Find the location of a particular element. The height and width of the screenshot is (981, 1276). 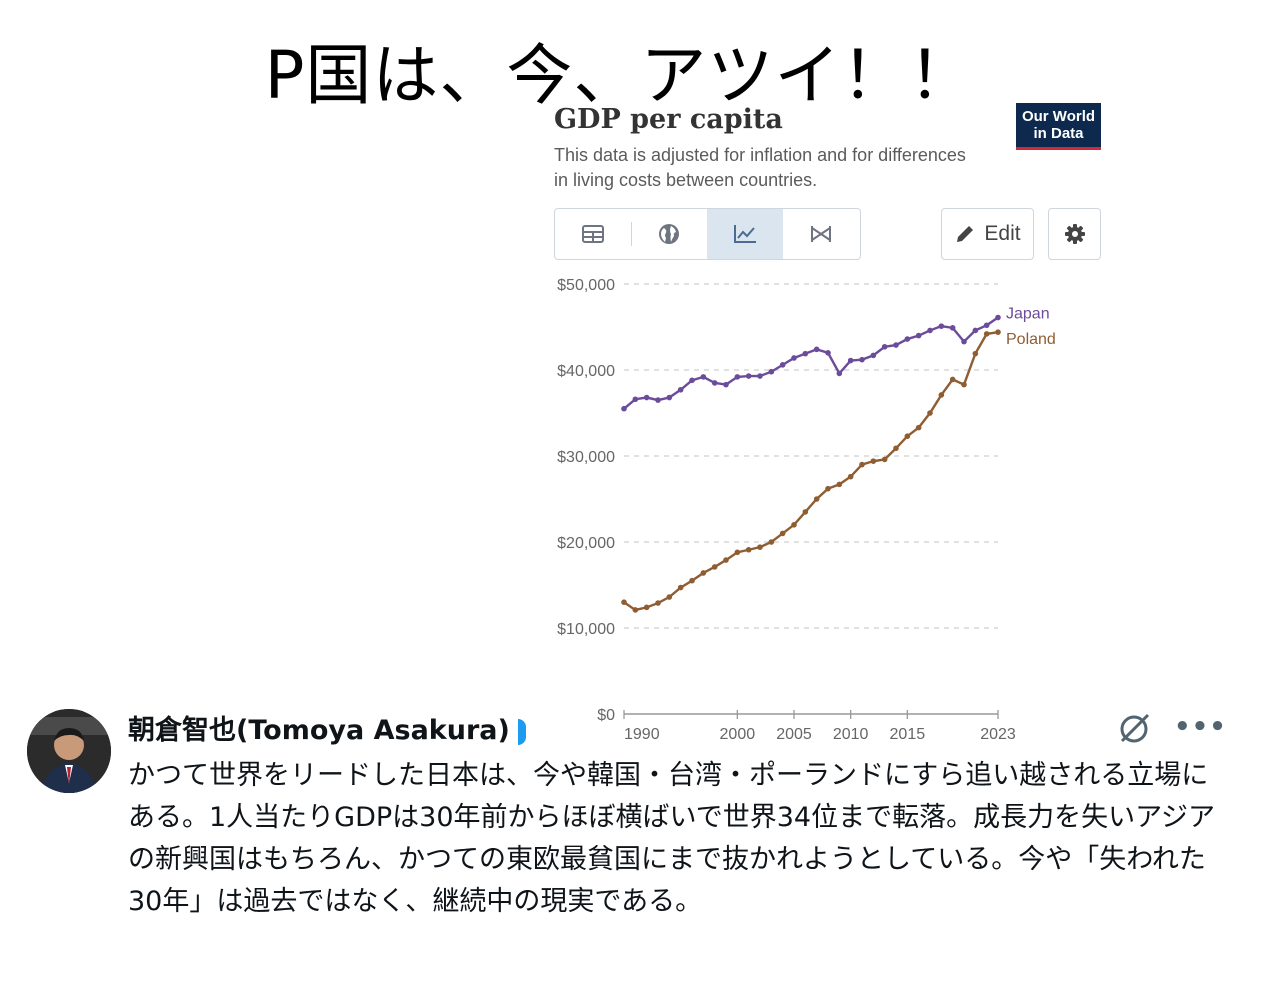

settings-button is located at coordinates (1074, 234).